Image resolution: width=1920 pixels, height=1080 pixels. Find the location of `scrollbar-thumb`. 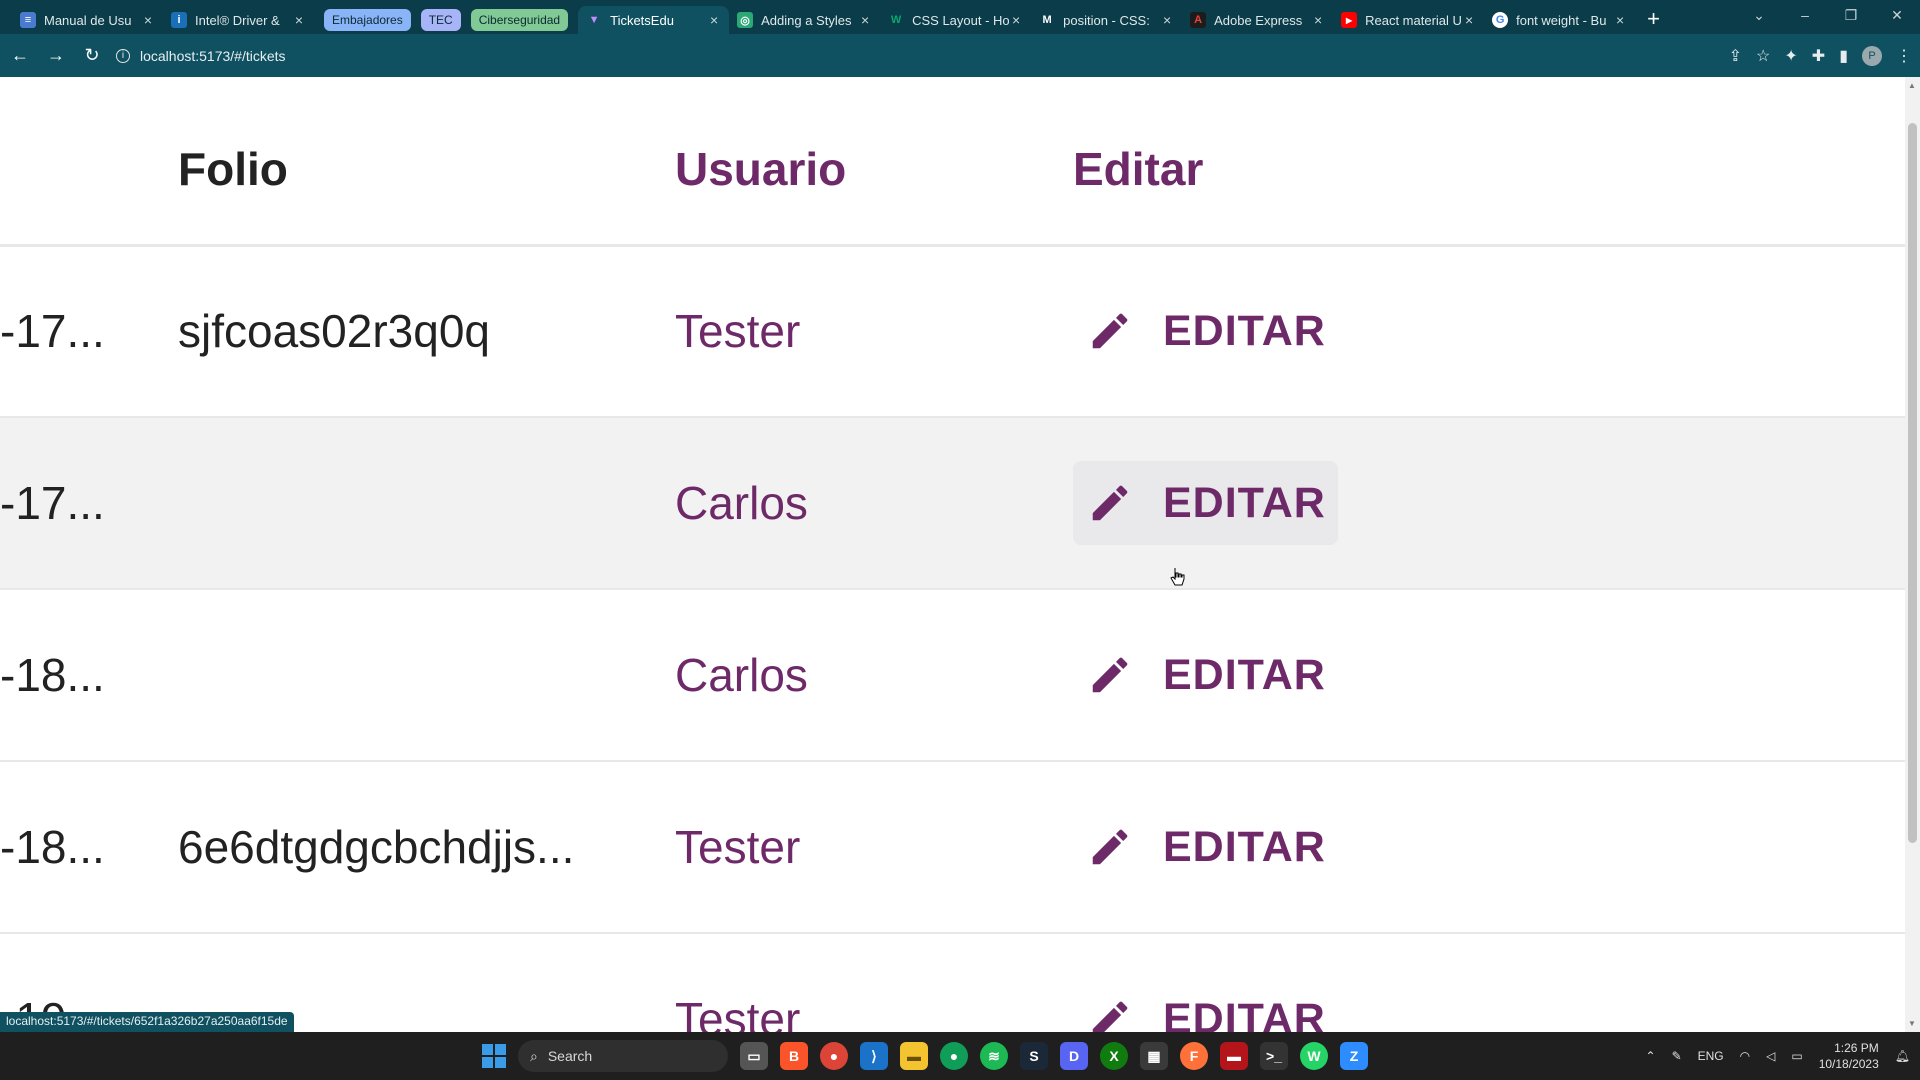

scrollbar-thumb is located at coordinates (1912, 483).